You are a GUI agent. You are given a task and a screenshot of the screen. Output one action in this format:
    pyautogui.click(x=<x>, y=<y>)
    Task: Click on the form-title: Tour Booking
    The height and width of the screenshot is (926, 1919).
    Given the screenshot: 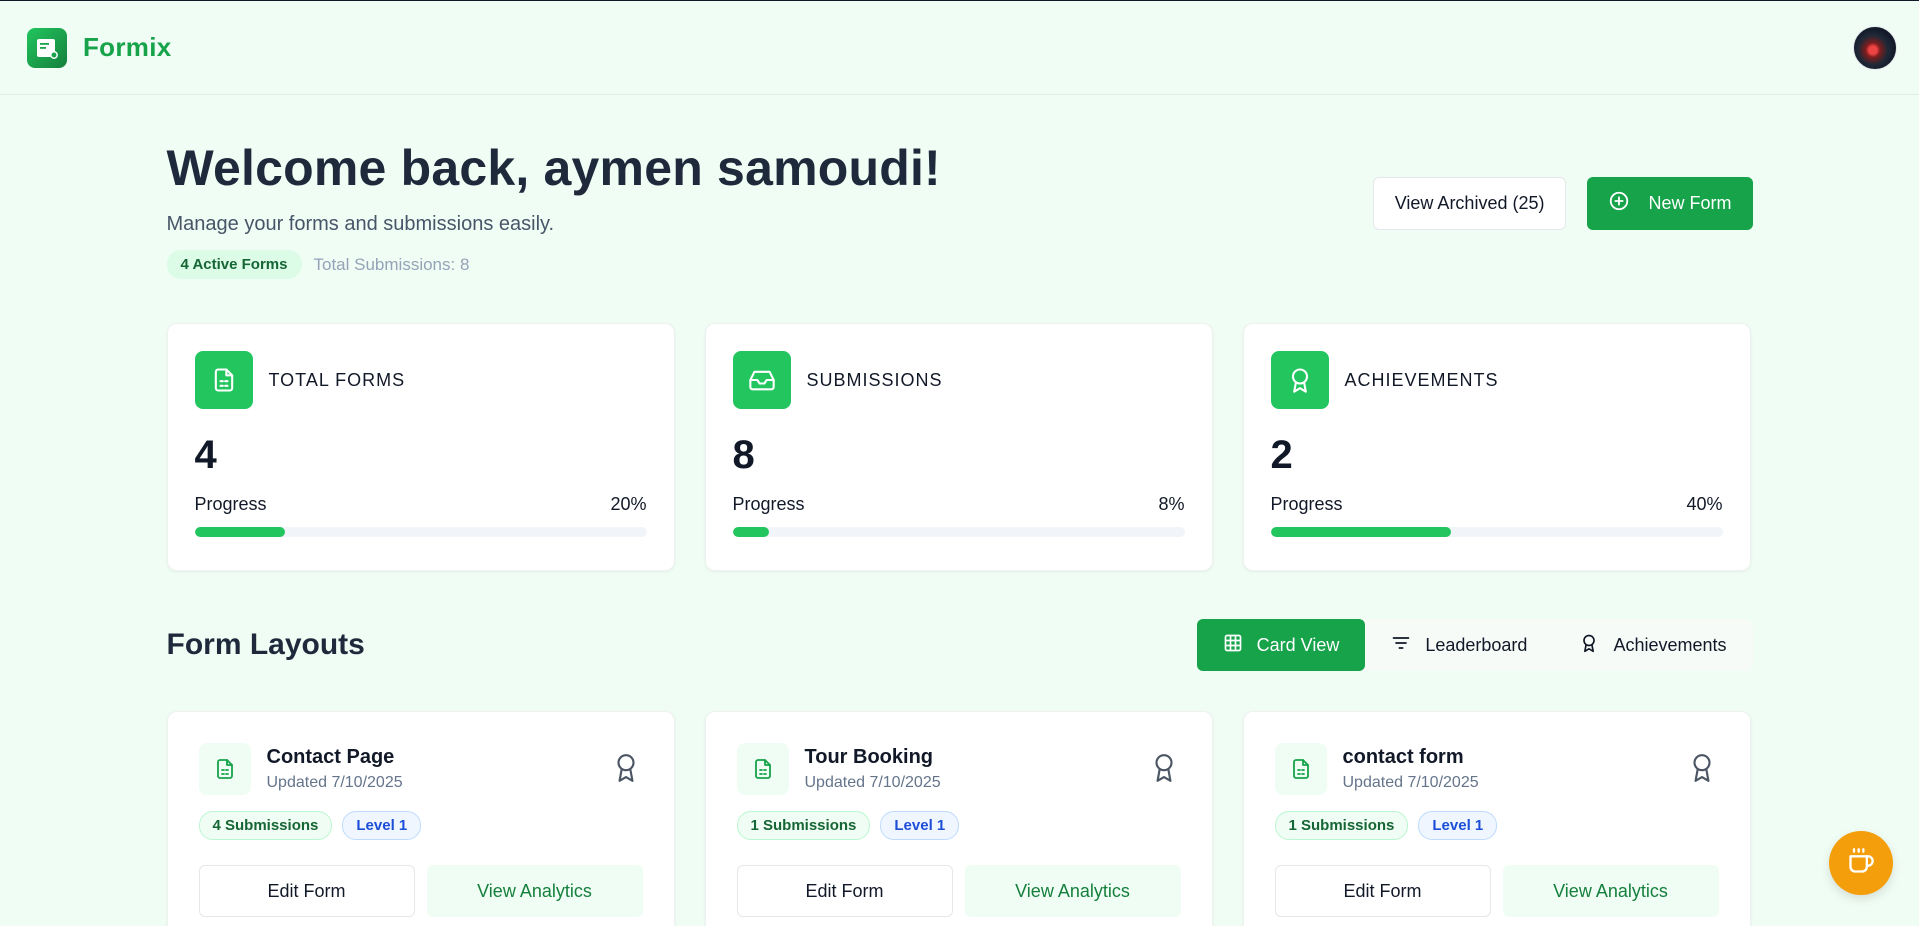 What is the action you would take?
    pyautogui.click(x=869, y=757)
    